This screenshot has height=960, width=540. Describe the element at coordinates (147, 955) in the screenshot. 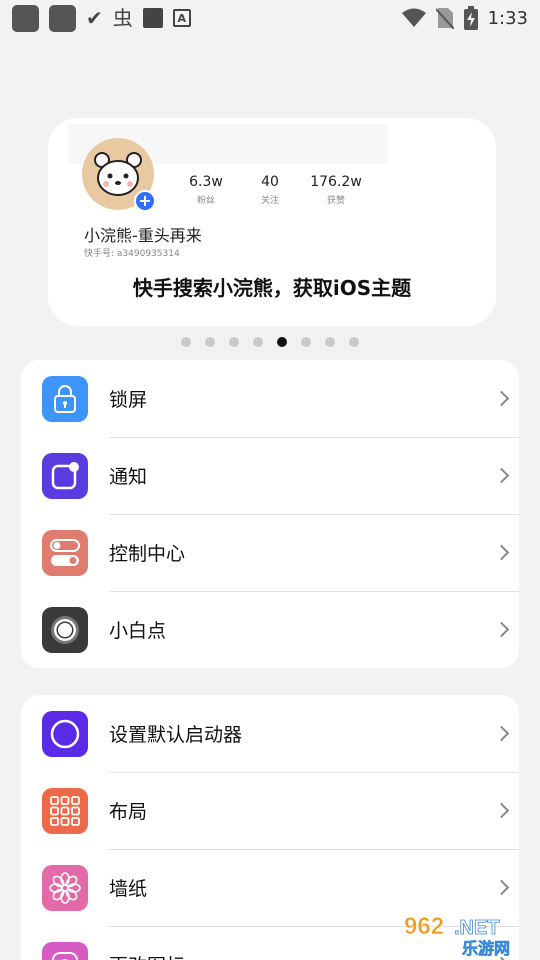

I see `menu-item-label: 更改图标` at that location.